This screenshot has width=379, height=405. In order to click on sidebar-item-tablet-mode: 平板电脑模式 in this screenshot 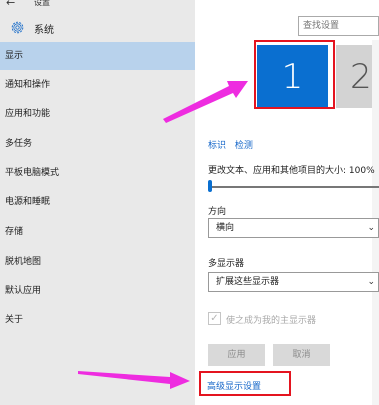, I will do `click(97, 173)`.